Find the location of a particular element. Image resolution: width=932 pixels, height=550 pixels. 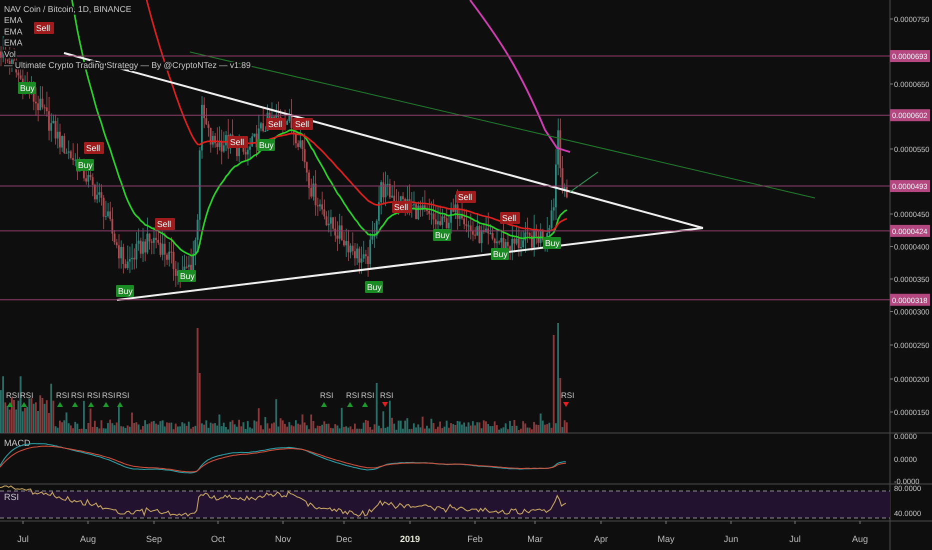

time-label: Mar is located at coordinates (535, 539).